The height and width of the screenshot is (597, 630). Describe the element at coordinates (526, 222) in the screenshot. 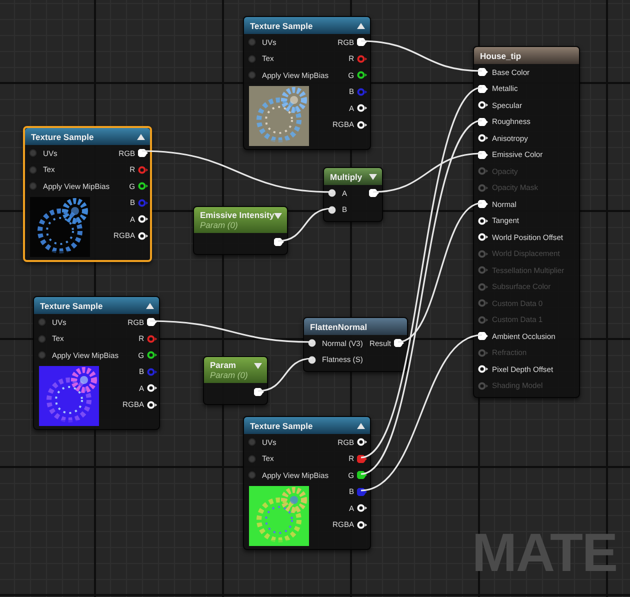

I see `node-card` at that location.